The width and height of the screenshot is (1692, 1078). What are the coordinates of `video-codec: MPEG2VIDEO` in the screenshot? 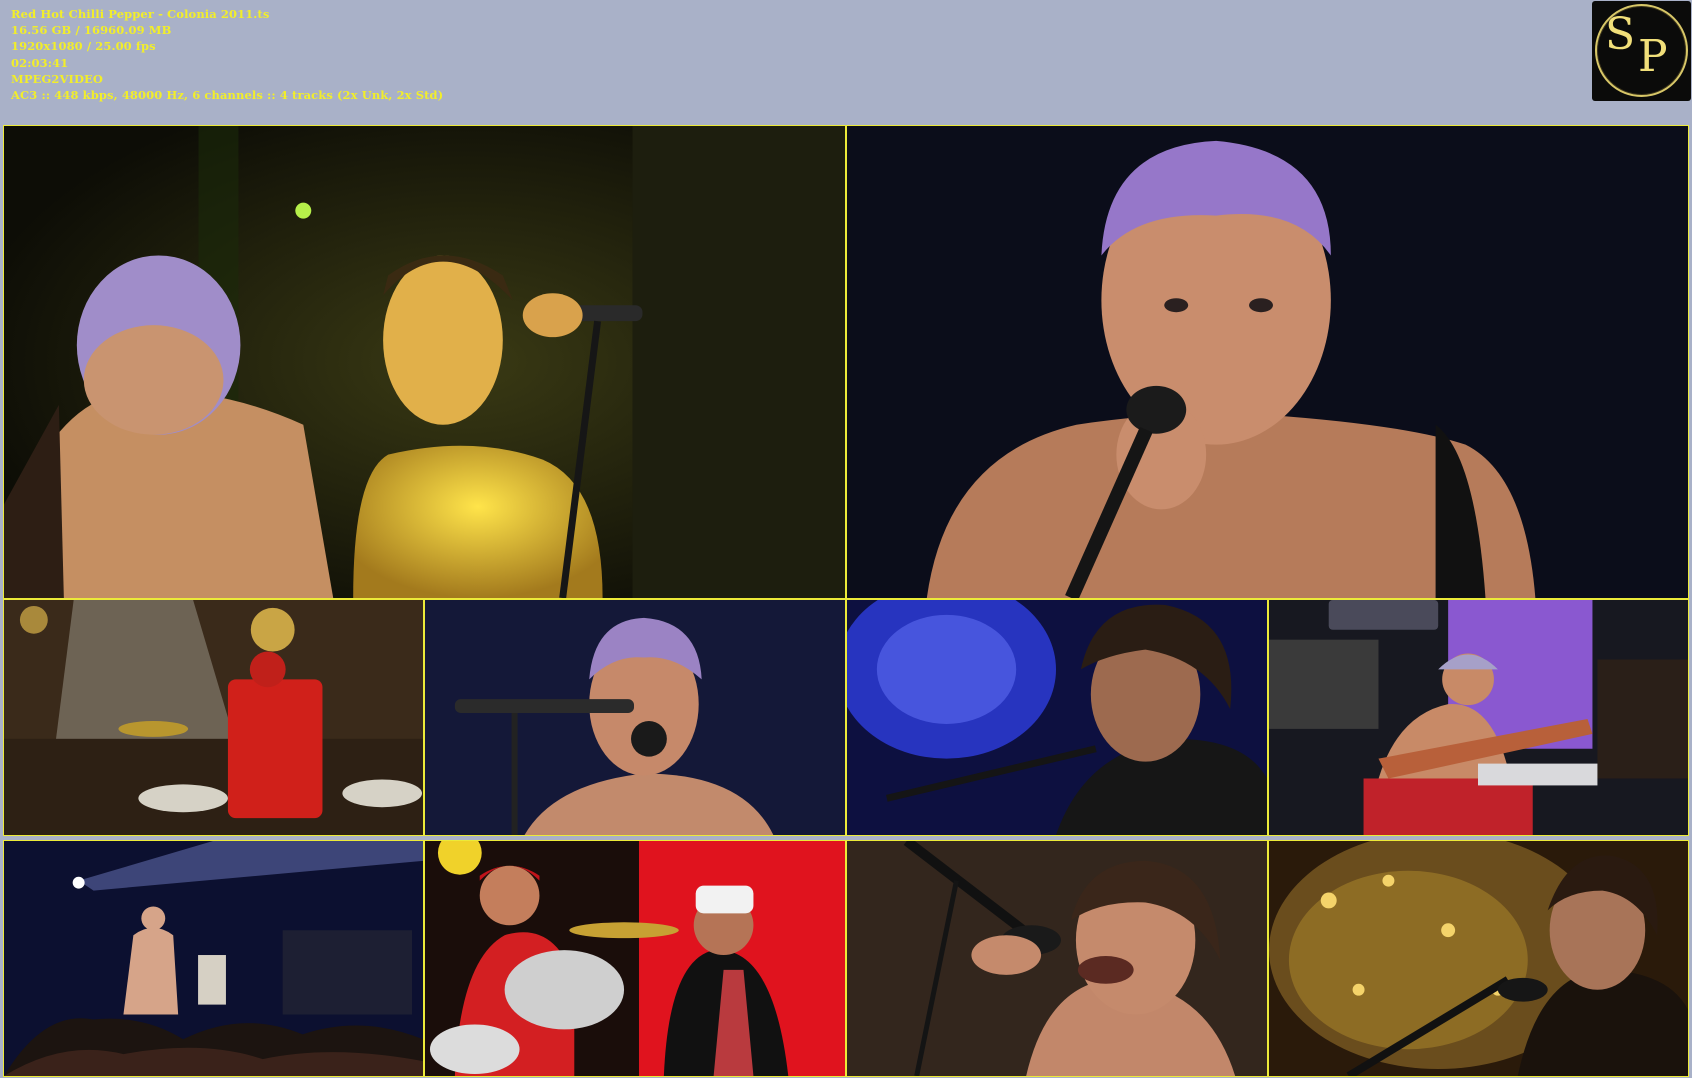 It's located at (57, 78).